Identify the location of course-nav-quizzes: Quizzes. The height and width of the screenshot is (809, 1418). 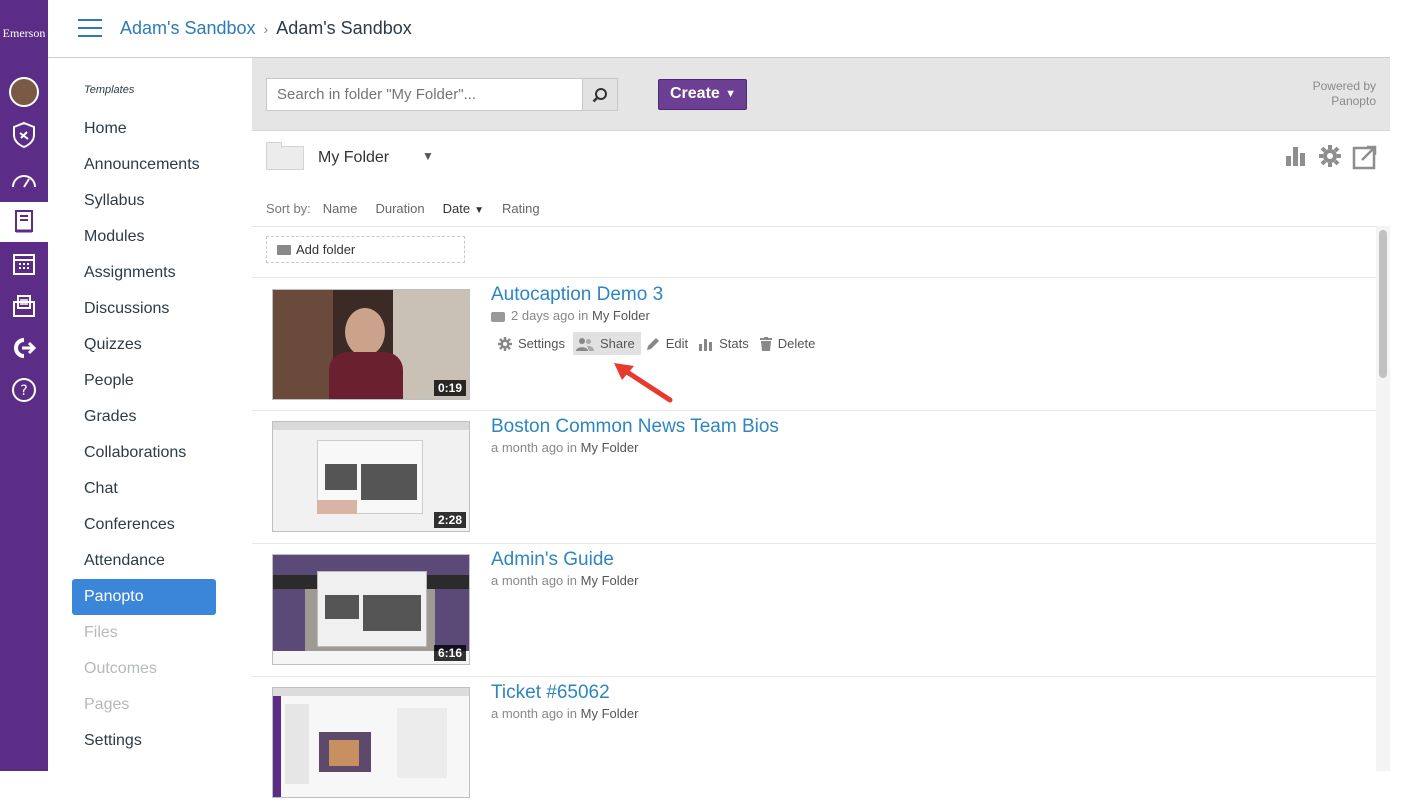
(144, 345).